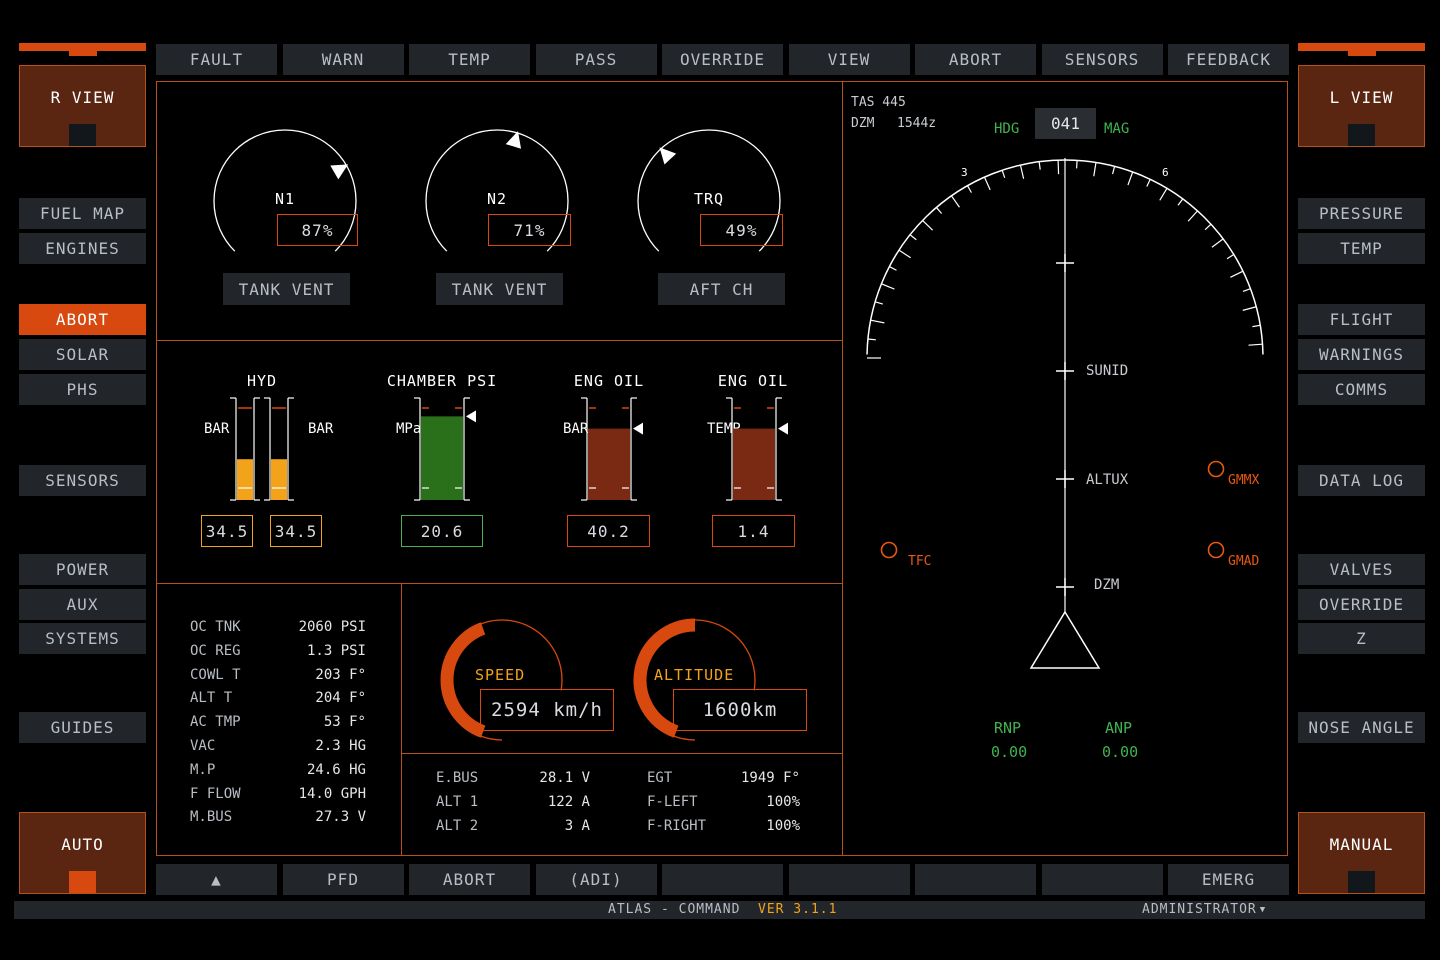 Image resolution: width=1440 pixels, height=960 pixels. I want to click on bottom-tab-0: ▲, so click(216, 879).